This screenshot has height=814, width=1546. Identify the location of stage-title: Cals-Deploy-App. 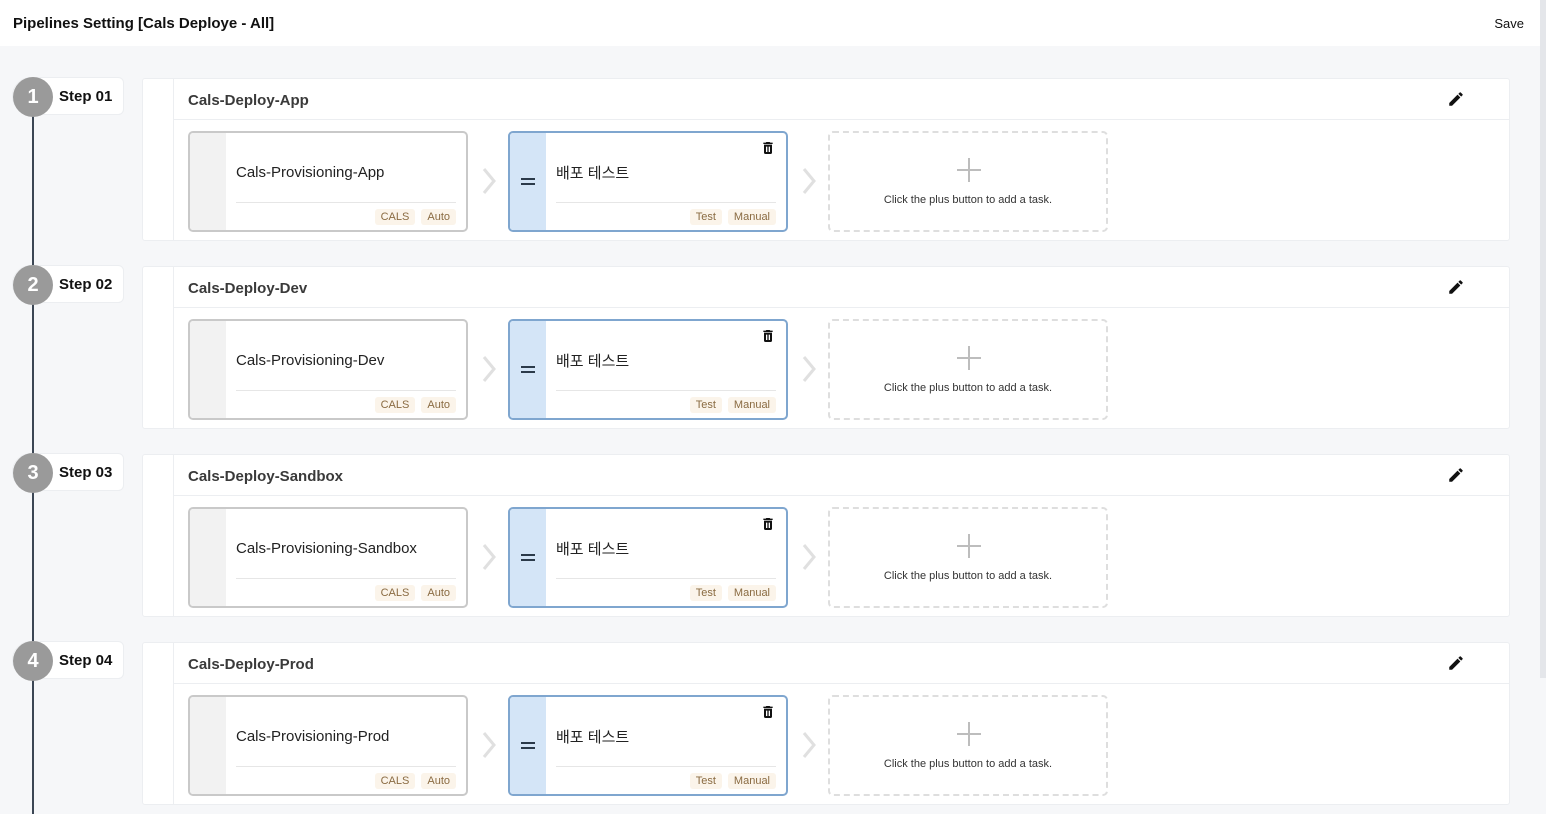
(248, 100).